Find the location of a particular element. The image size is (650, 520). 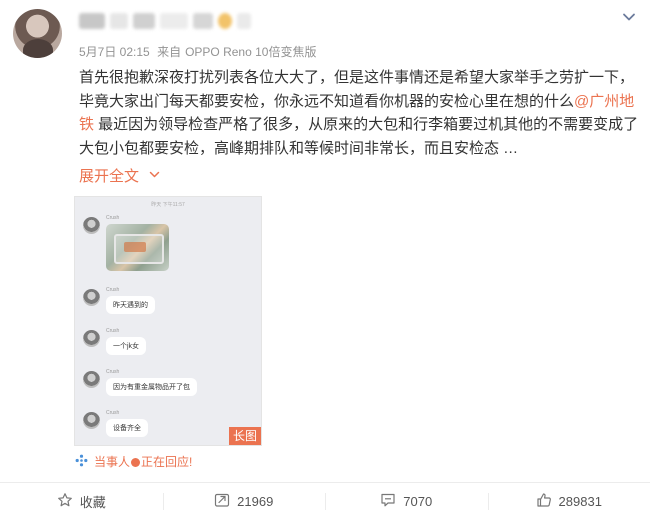

post-date: 5月7日 02:15 is located at coordinates (114, 52).